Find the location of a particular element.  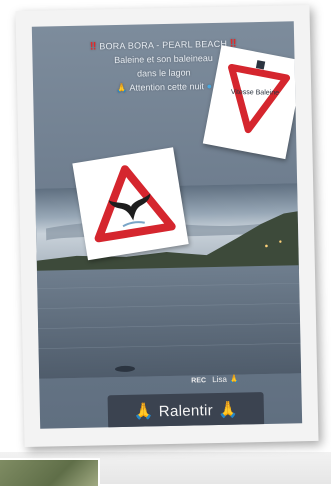

rec-name: Lisa is located at coordinates (220, 379).